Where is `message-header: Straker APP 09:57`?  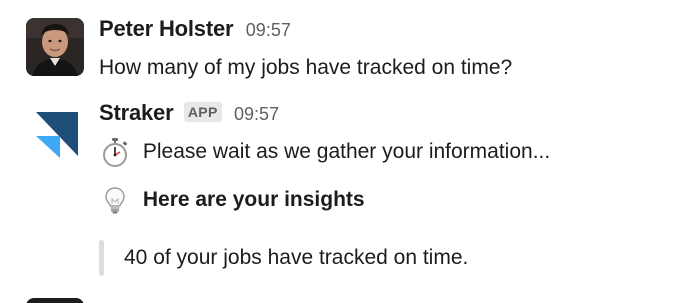
message-header: Straker APP 09:57 is located at coordinates (189, 113).